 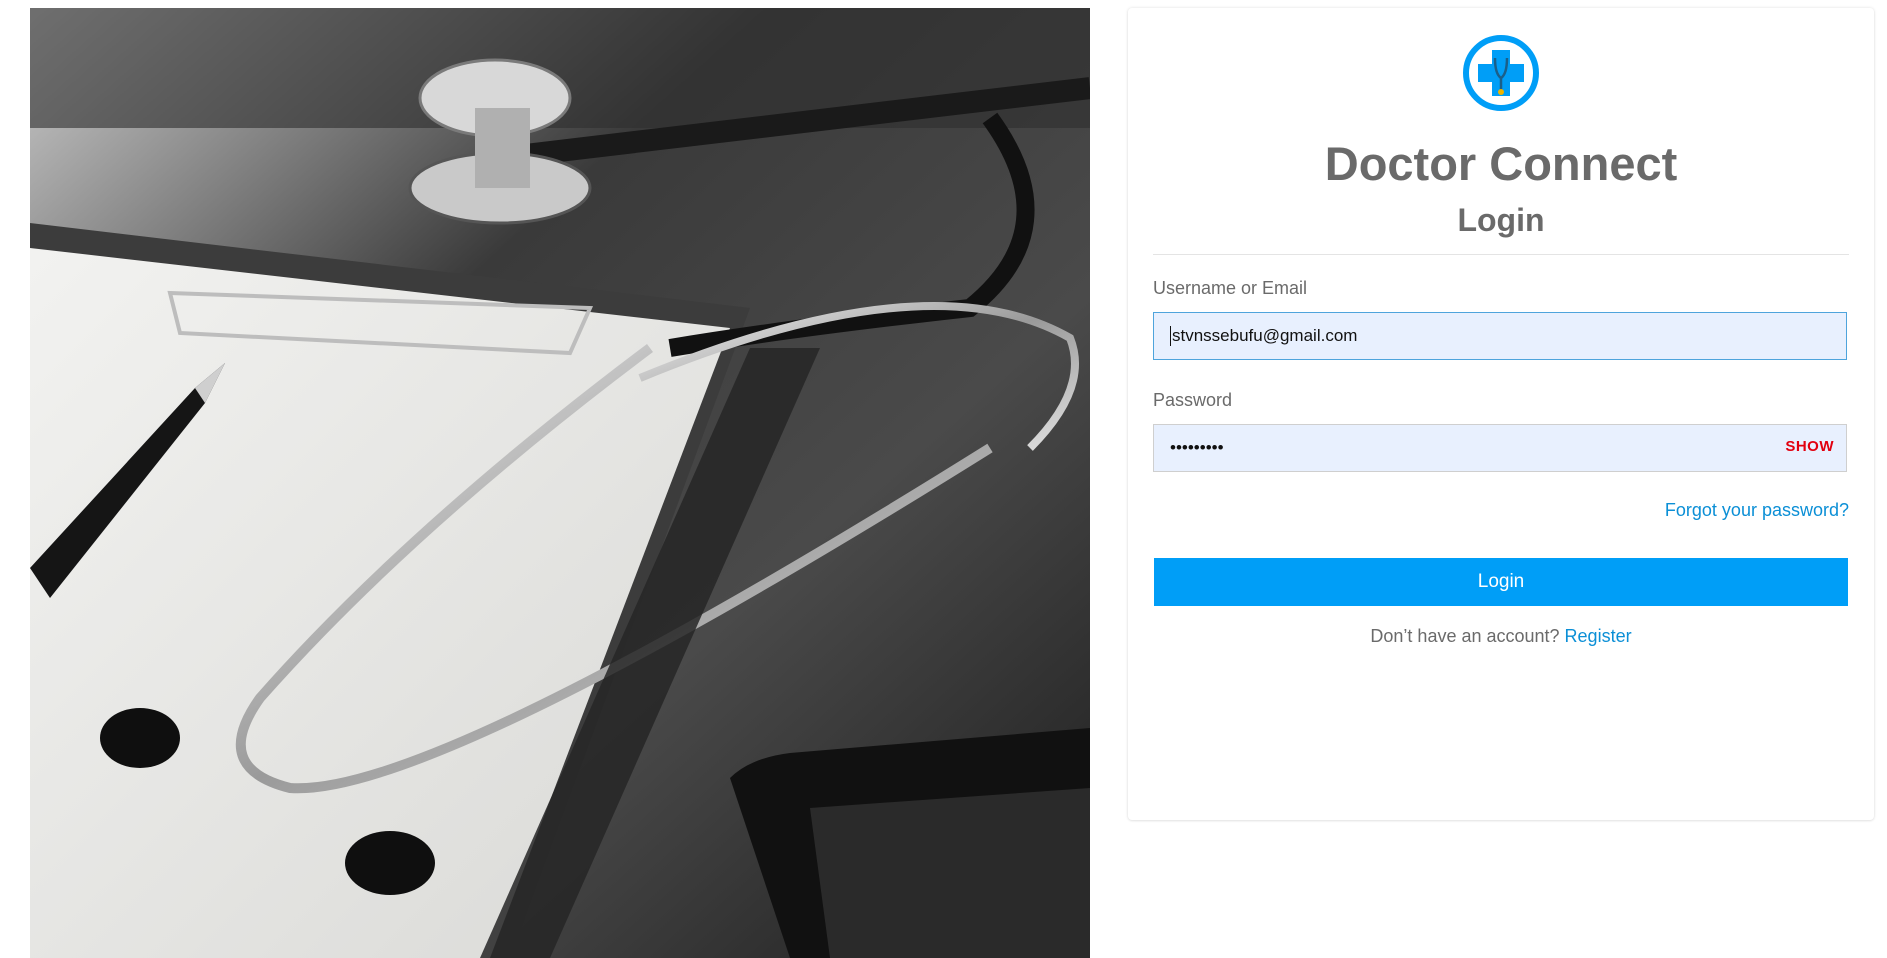 I want to click on password-value: •••••••••, so click(x=1197, y=447).